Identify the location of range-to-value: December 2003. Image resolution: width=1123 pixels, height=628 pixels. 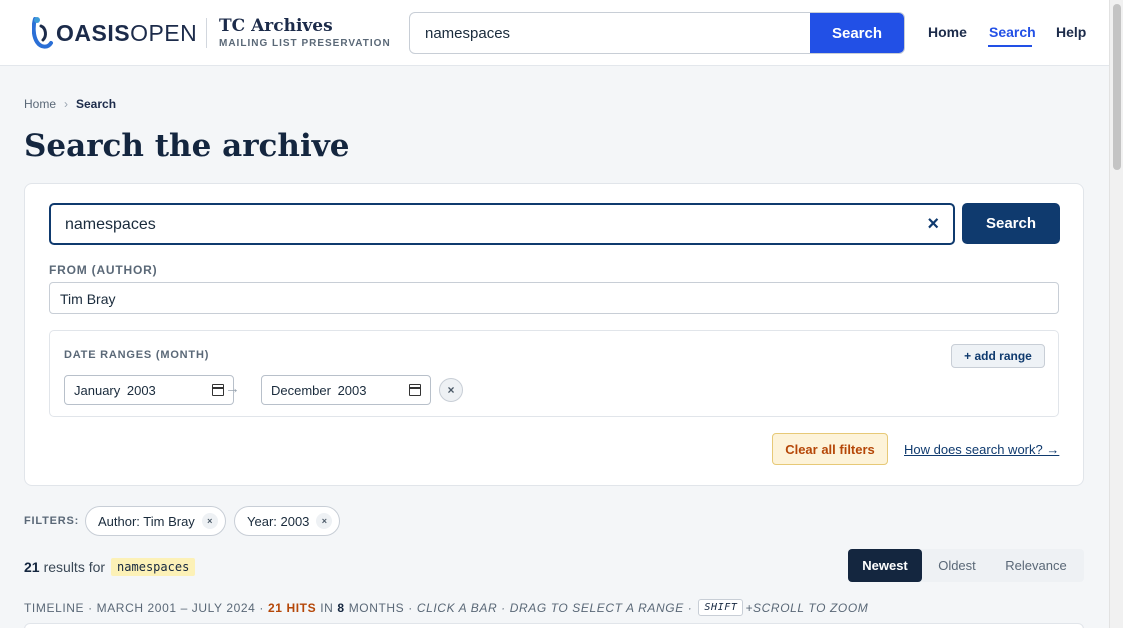
(319, 390).